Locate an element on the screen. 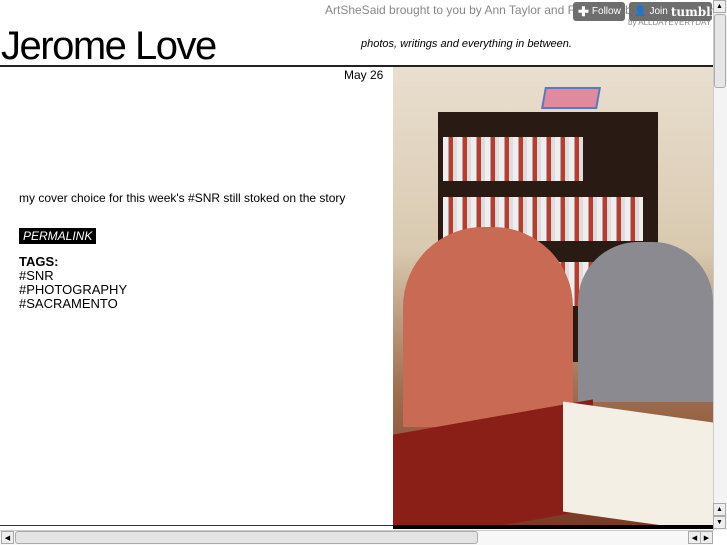  footer-divider is located at coordinates (196, 525).